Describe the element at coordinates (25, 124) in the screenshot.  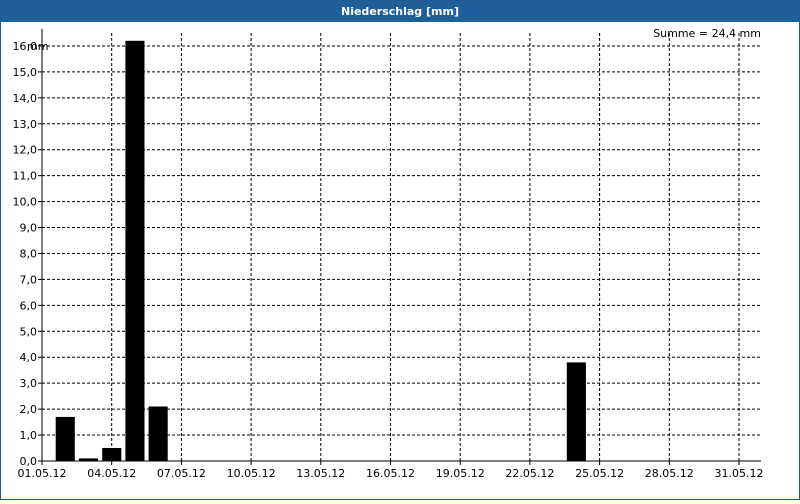
I see `y-tick-label: 13,0` at that location.